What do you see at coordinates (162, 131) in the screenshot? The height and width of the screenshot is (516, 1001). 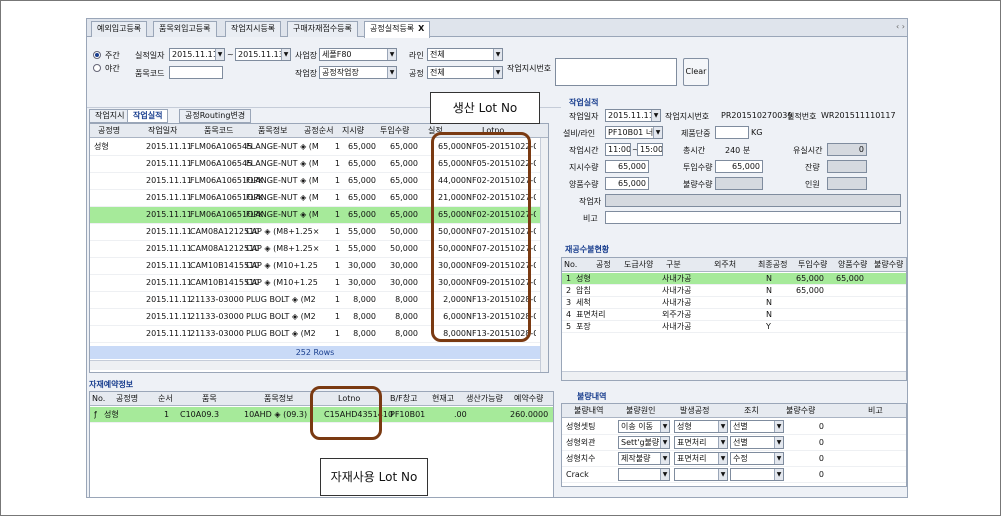 I see `col-work-date: 작업일자` at bounding box center [162, 131].